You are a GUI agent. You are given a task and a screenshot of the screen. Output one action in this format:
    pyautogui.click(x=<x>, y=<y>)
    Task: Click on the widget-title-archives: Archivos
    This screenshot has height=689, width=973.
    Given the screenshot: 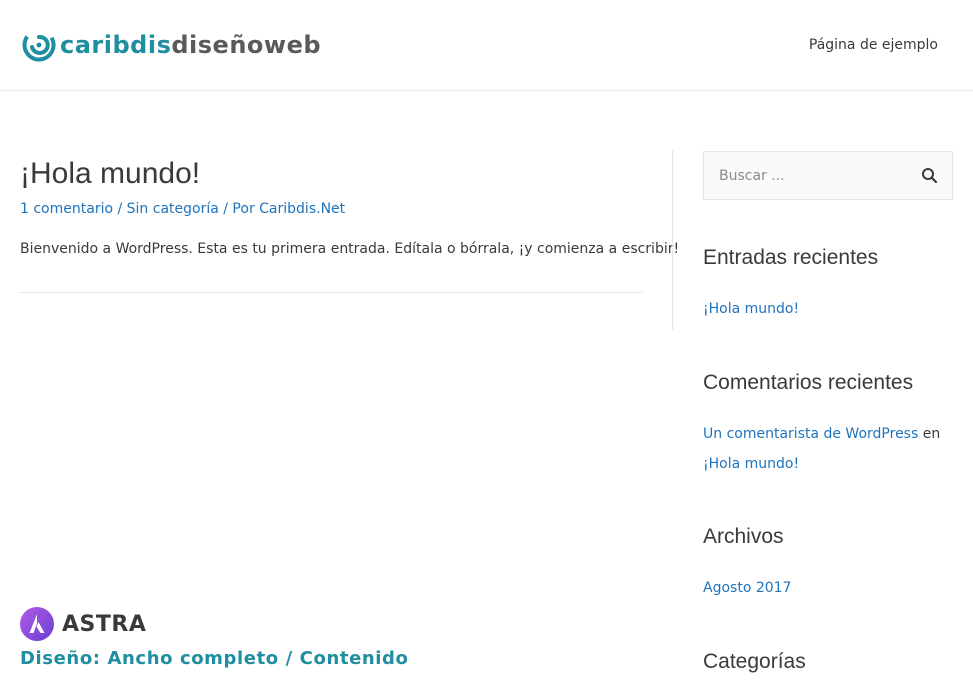 What is the action you would take?
    pyautogui.click(x=743, y=536)
    